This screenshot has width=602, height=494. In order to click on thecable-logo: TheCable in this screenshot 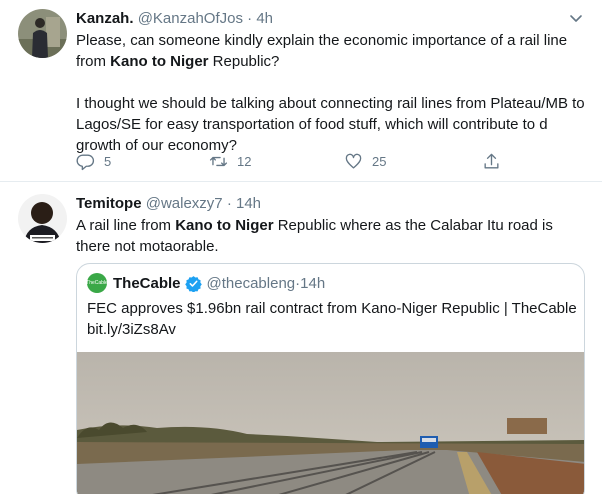, I will do `click(97, 283)`.